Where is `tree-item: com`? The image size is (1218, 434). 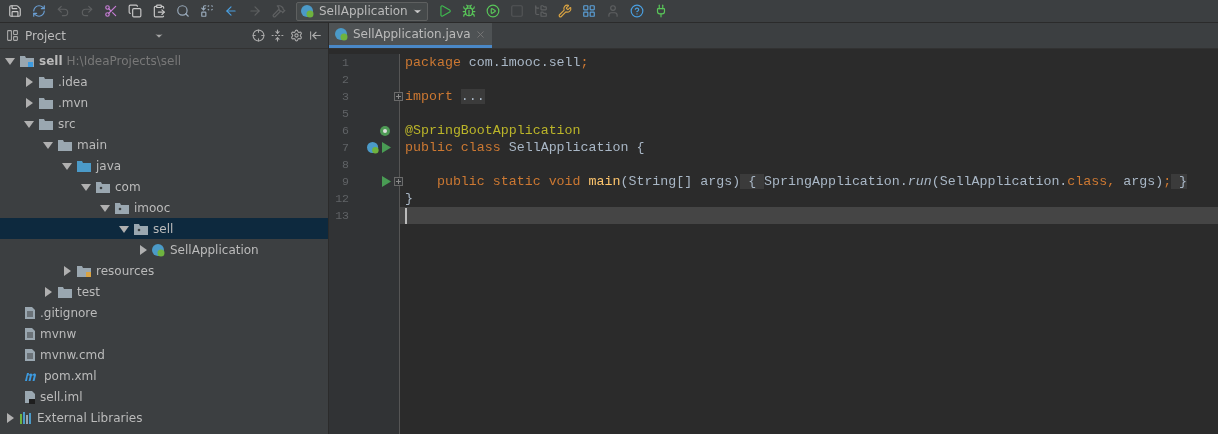 tree-item: com is located at coordinates (164, 186).